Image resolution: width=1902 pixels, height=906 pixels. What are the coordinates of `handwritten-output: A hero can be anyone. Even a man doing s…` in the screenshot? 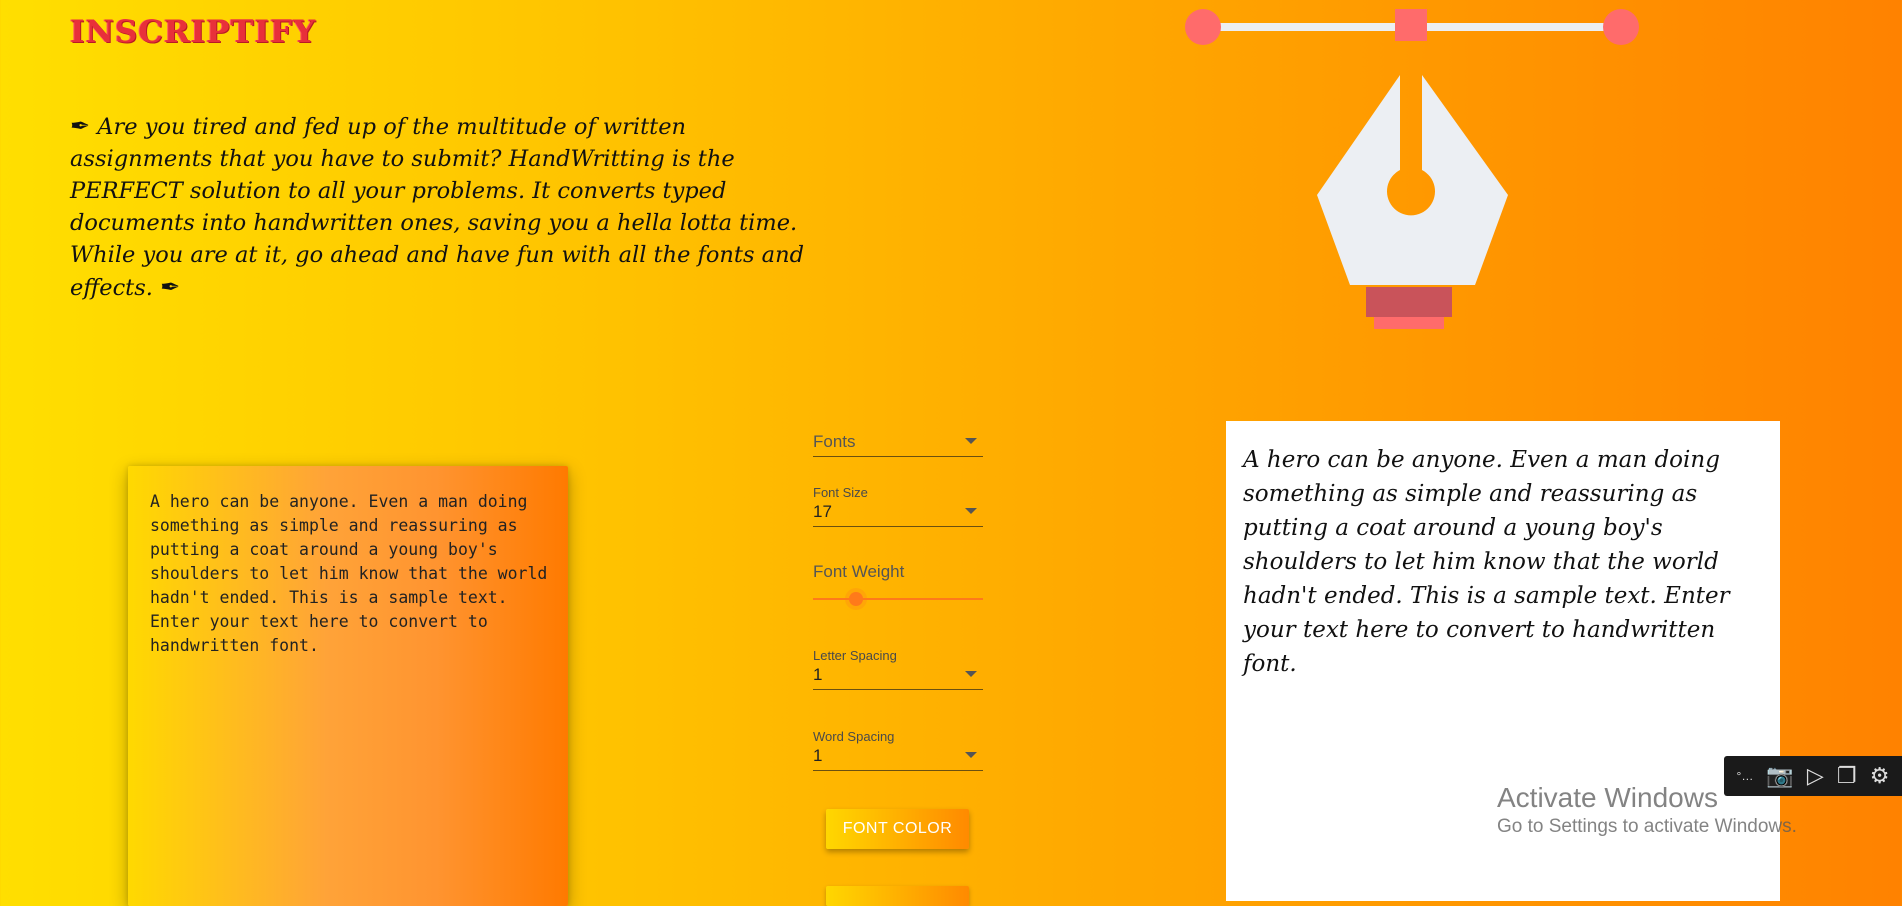 It's located at (1486, 562).